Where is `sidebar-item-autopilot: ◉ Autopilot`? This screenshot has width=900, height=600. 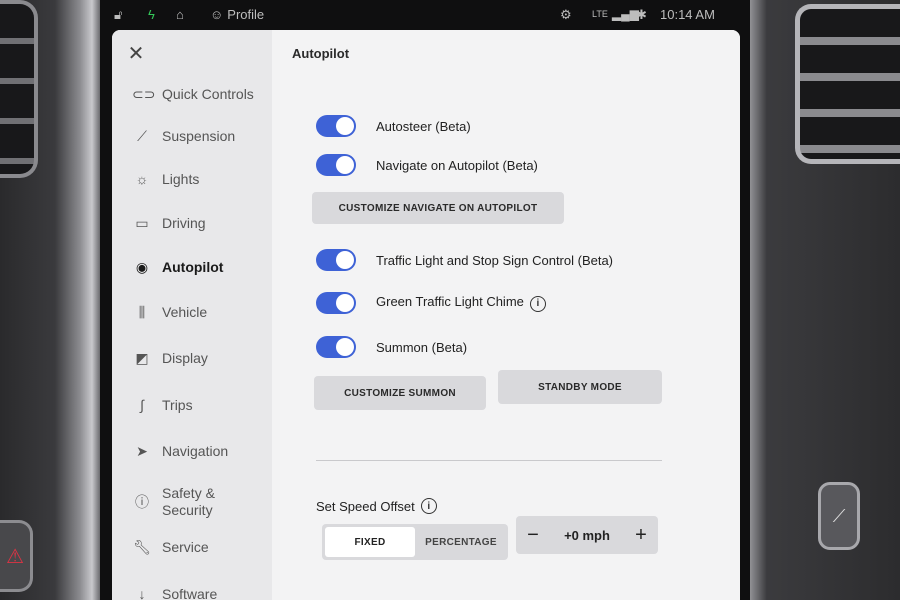
sidebar-item-autopilot: ◉ Autopilot is located at coordinates (202, 267).